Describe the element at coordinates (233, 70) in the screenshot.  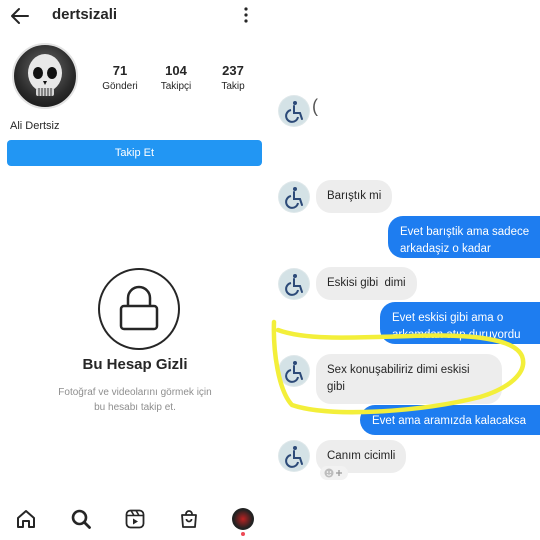
I see `stat-following-count: 237` at that location.